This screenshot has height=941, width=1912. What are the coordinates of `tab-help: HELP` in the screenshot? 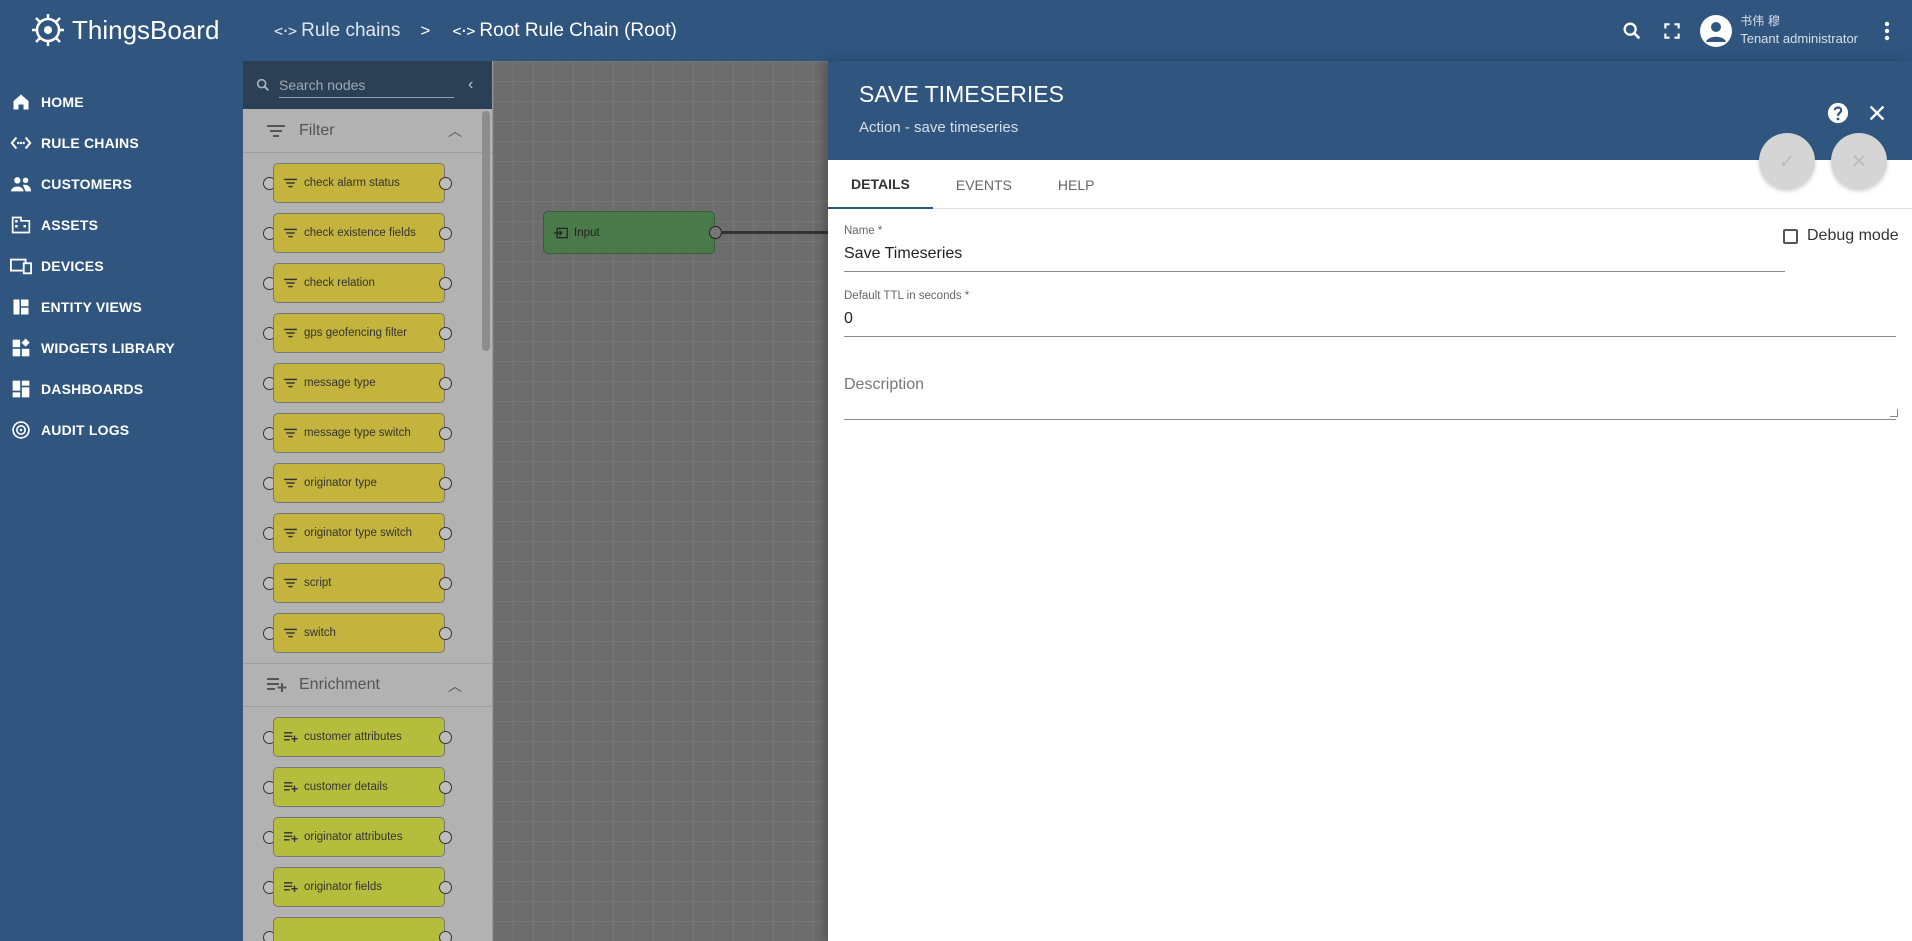 It's located at (1076, 184).